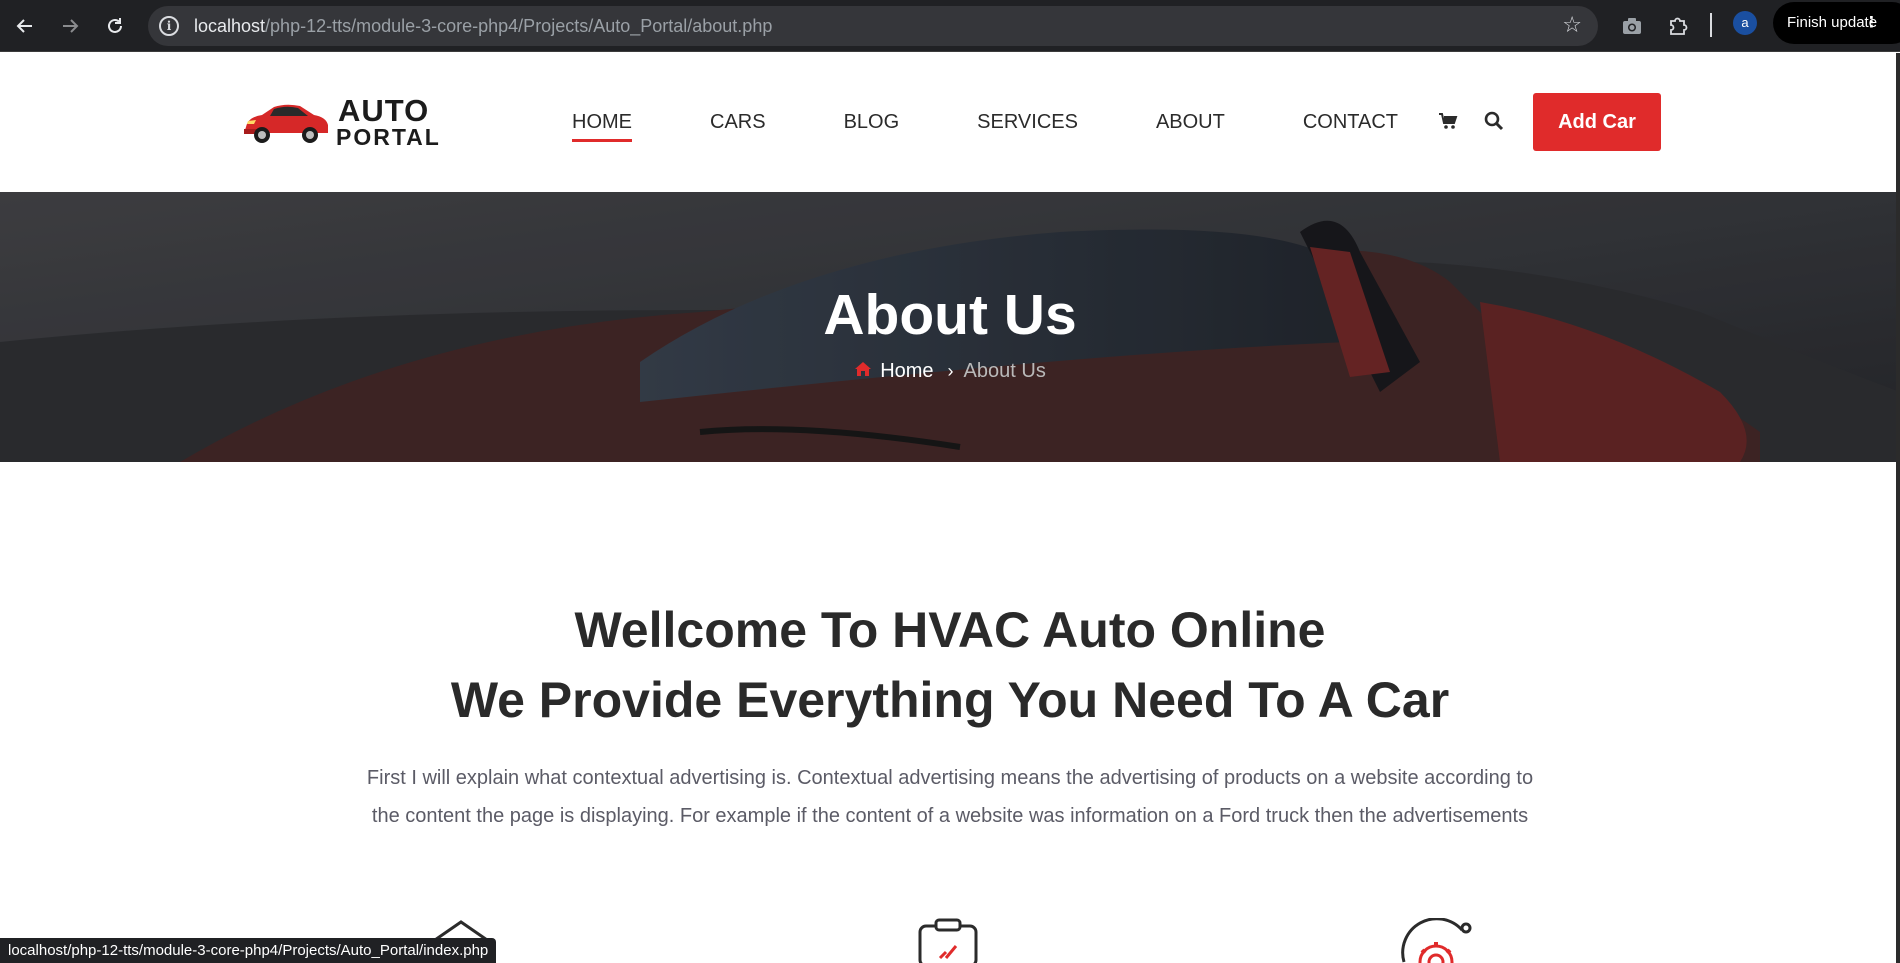 This screenshot has height=963, width=1900. What do you see at coordinates (1350, 126) in the screenshot?
I see `nav-item-contact: CONTACT` at bounding box center [1350, 126].